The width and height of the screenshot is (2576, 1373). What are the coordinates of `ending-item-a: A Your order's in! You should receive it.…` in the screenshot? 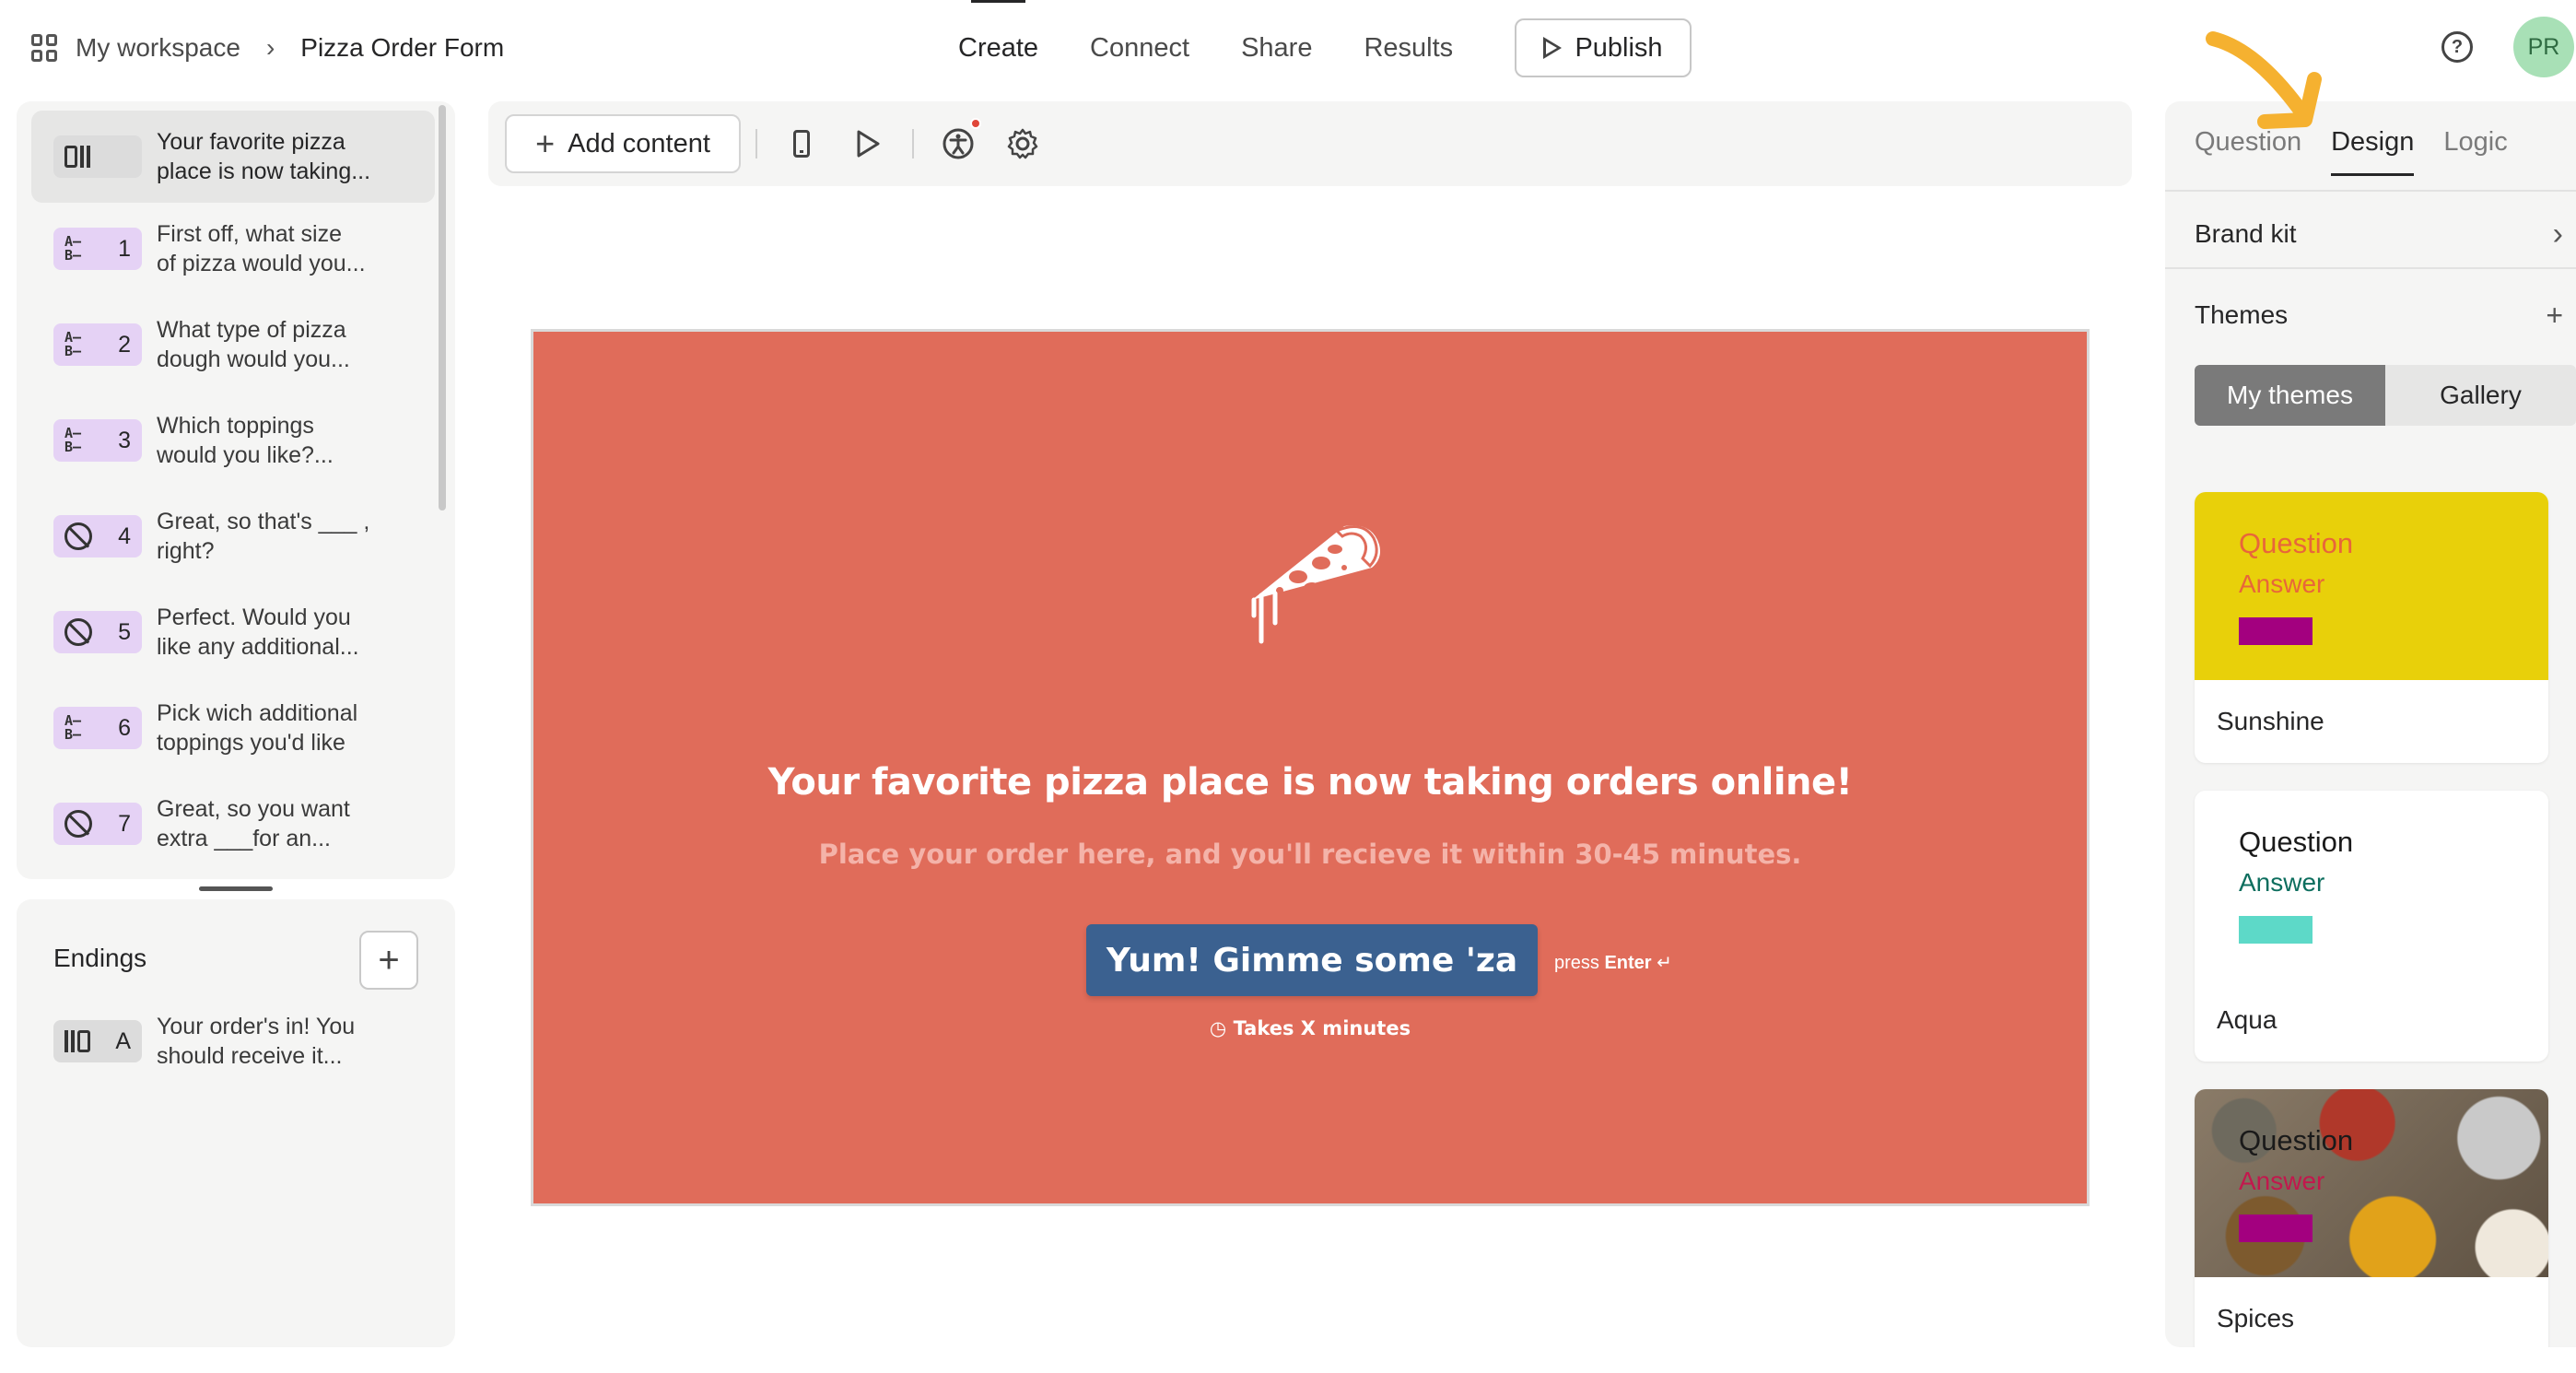 It's located at (233, 1041).